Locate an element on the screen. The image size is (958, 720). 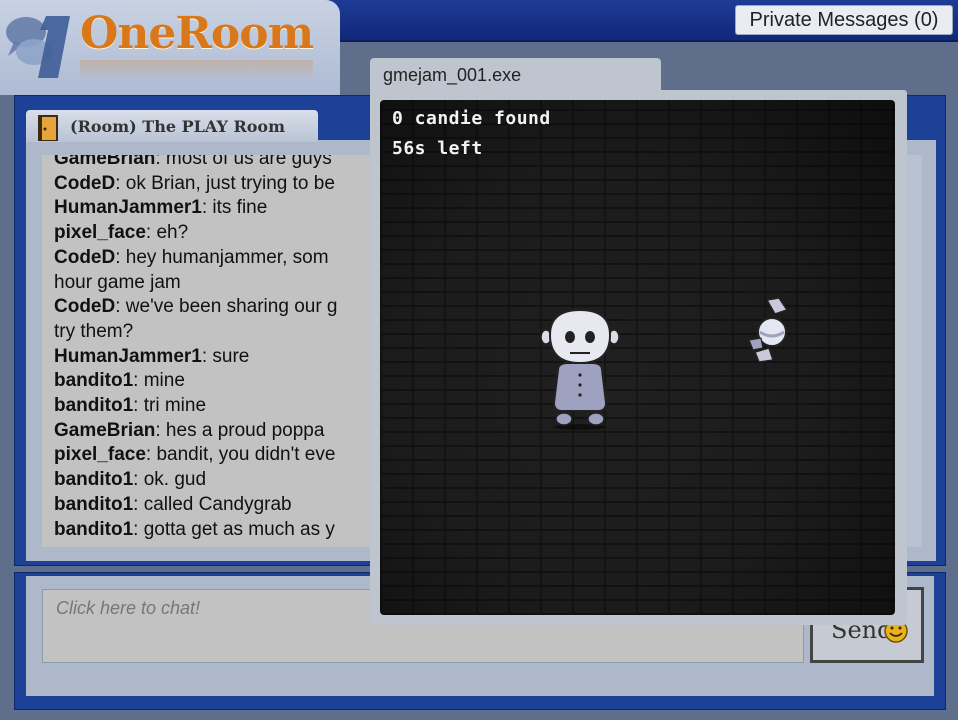
message-text: : bandit, you didn't eve is located at coordinates (240, 455).